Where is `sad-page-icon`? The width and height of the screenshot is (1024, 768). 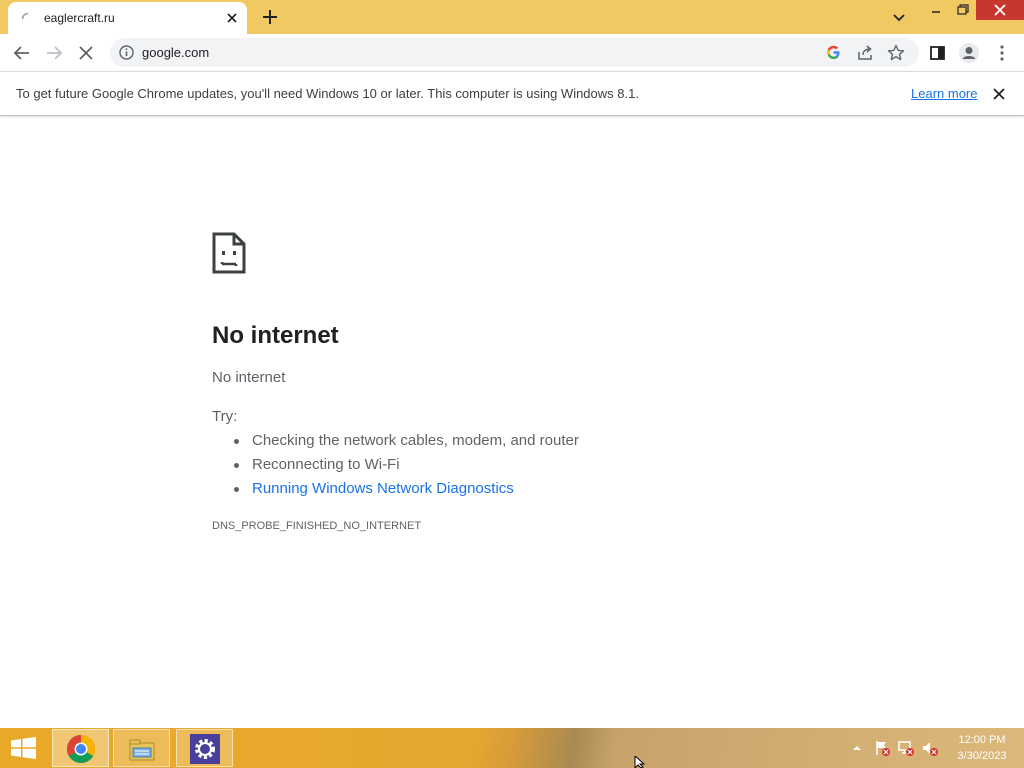
sad-page-icon is located at coordinates (229, 253).